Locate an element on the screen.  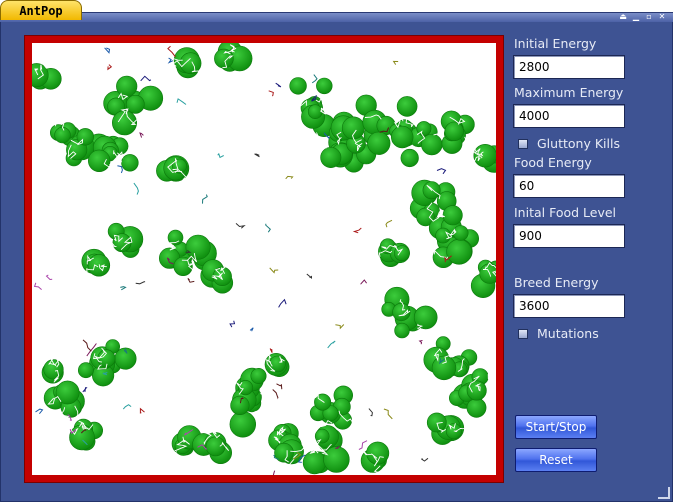
reset-label: Reset is located at coordinates (556, 460).